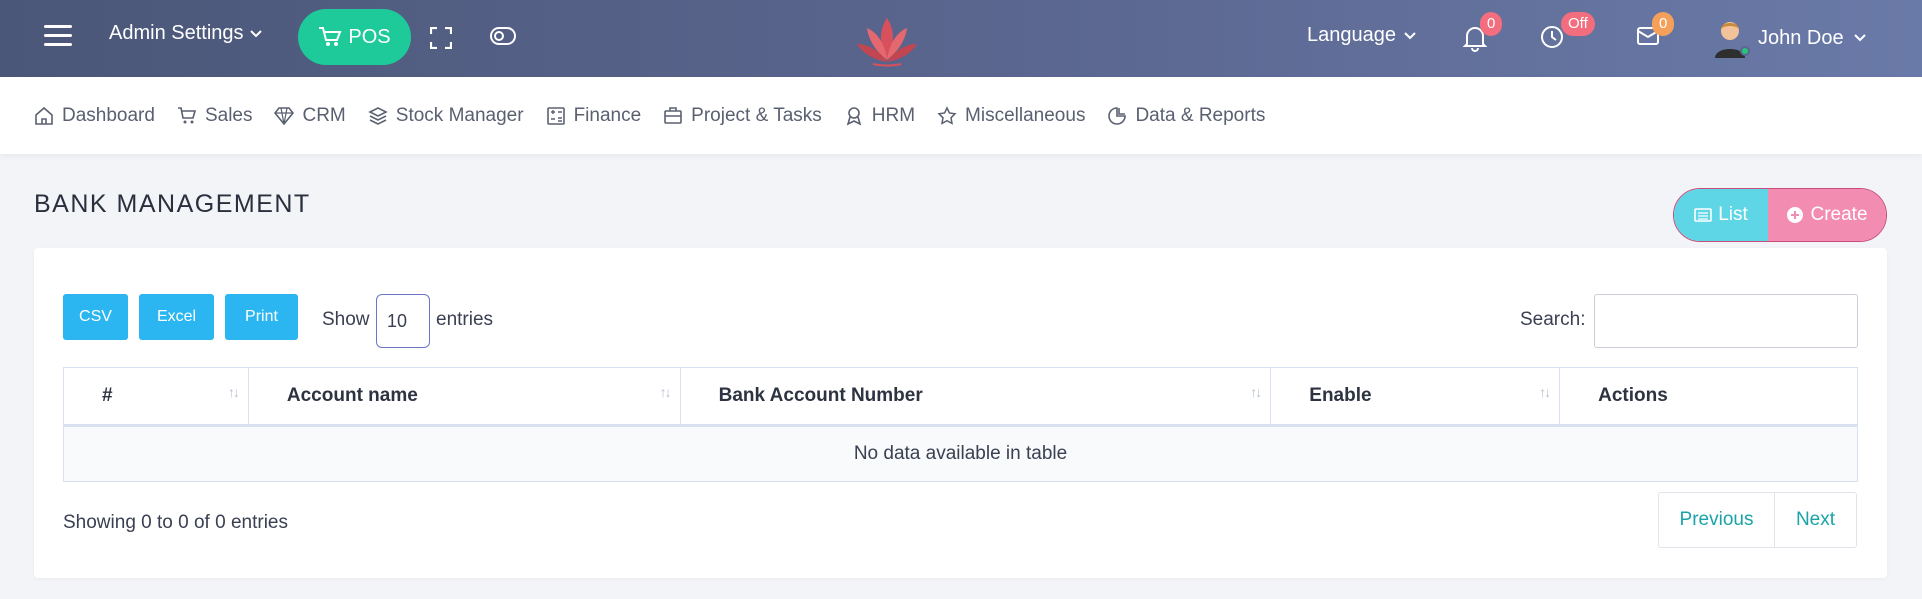 The image size is (1922, 599). I want to click on language-label: Language, so click(1351, 35).